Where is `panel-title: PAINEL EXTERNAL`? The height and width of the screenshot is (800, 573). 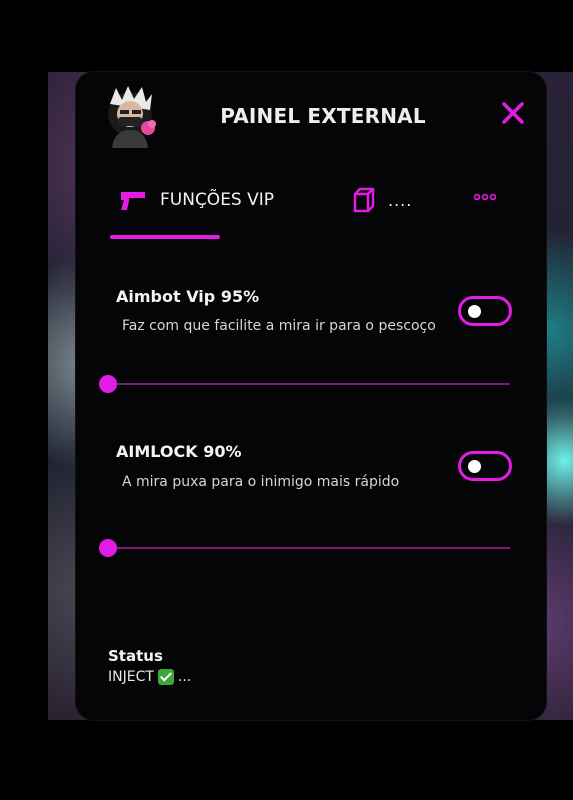 panel-title: PAINEL EXTERNAL is located at coordinates (323, 116).